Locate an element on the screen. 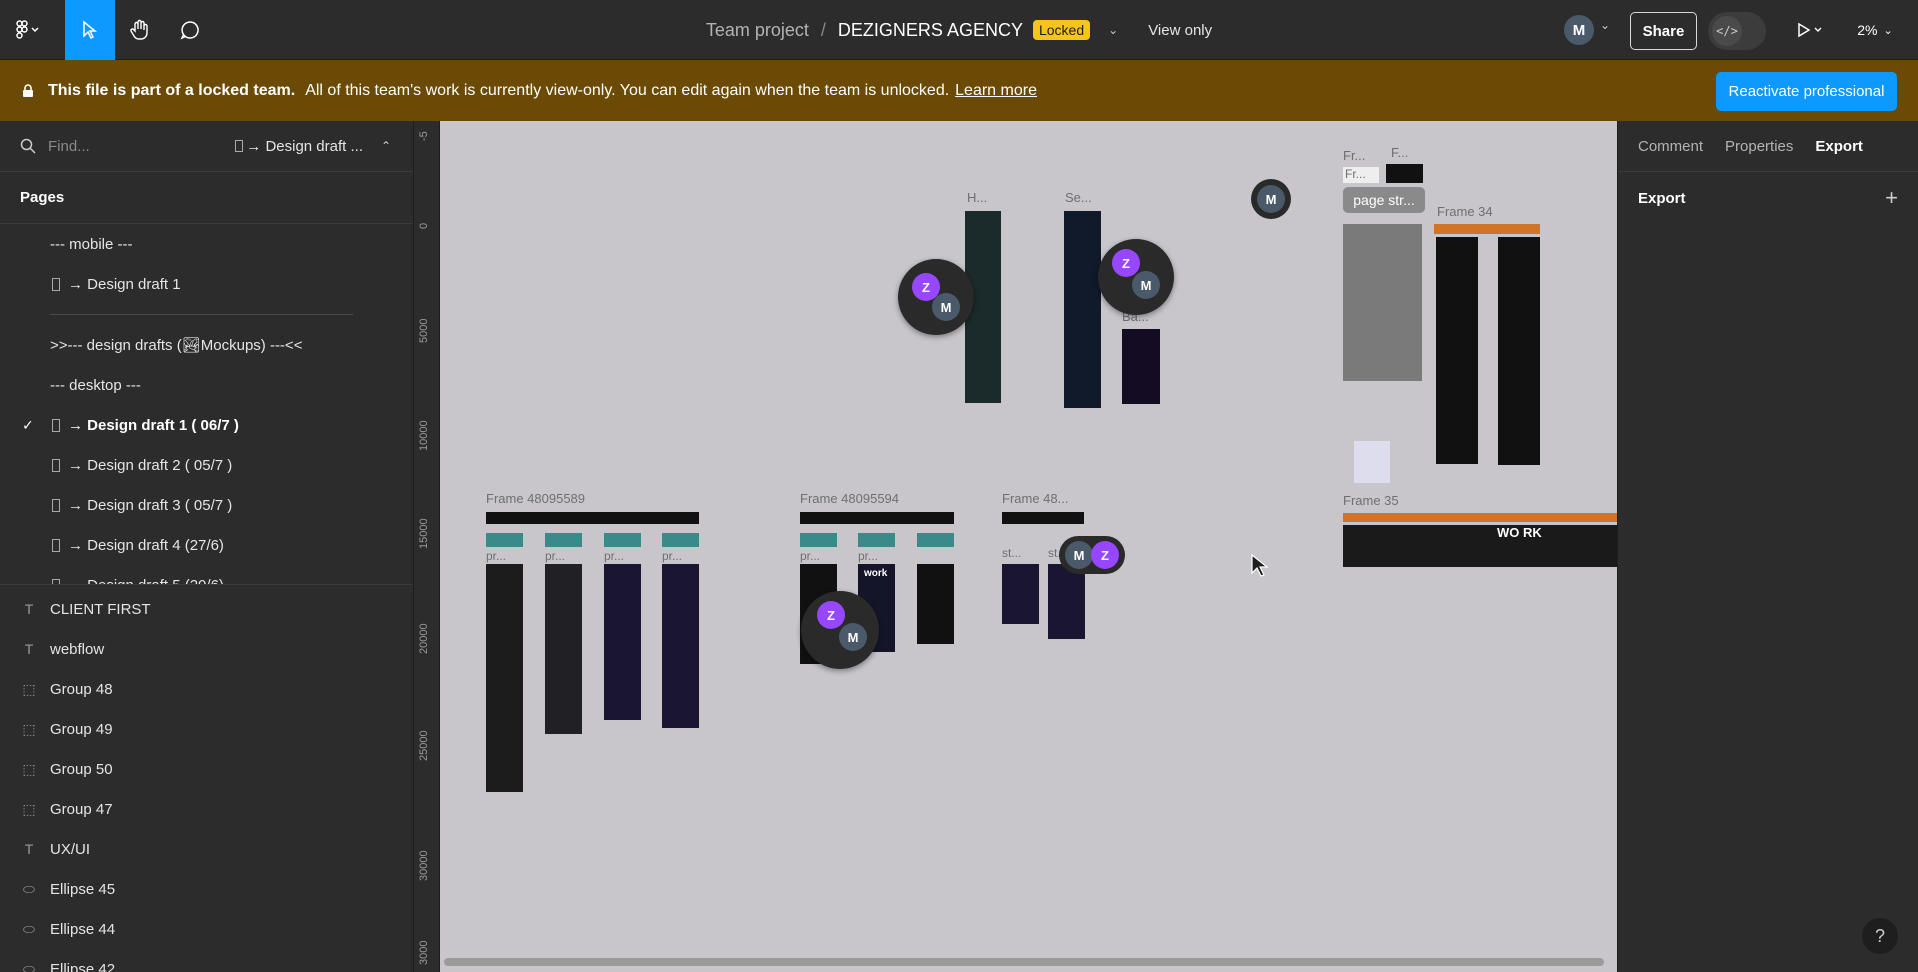 Image resolution: width=1918 pixels, height=972 pixels. page-item: --- desktop --- is located at coordinates (206, 385).